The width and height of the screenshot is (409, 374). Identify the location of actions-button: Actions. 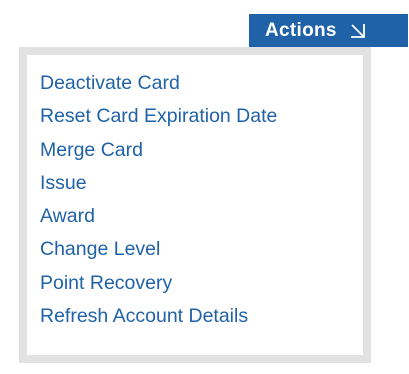
(328, 30).